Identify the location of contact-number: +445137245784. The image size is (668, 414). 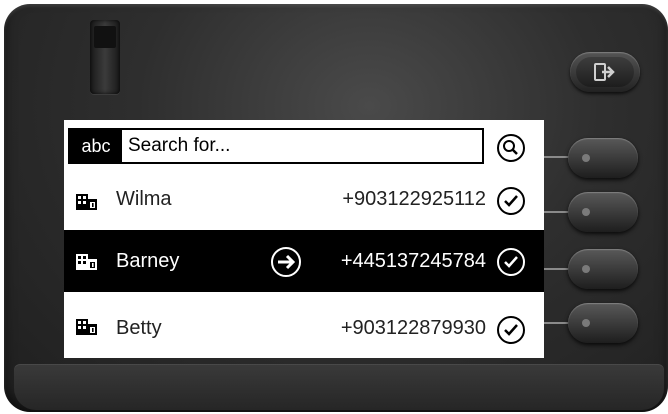
(413, 261).